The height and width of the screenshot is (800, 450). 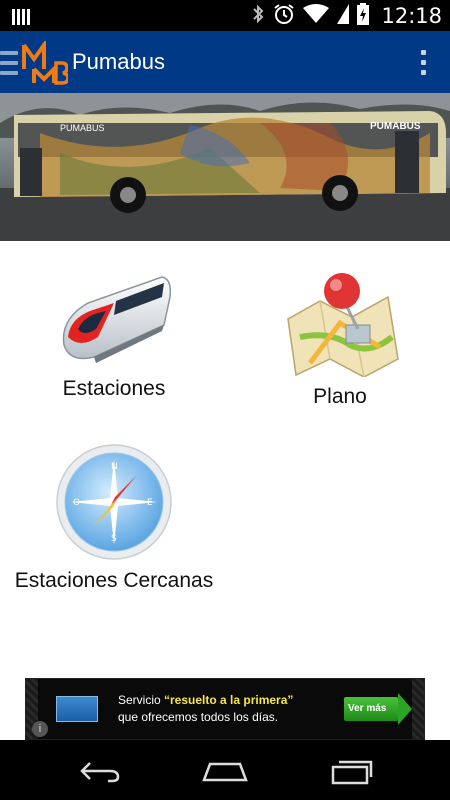 I want to click on tile-label-plano: Plano, so click(x=340, y=396).